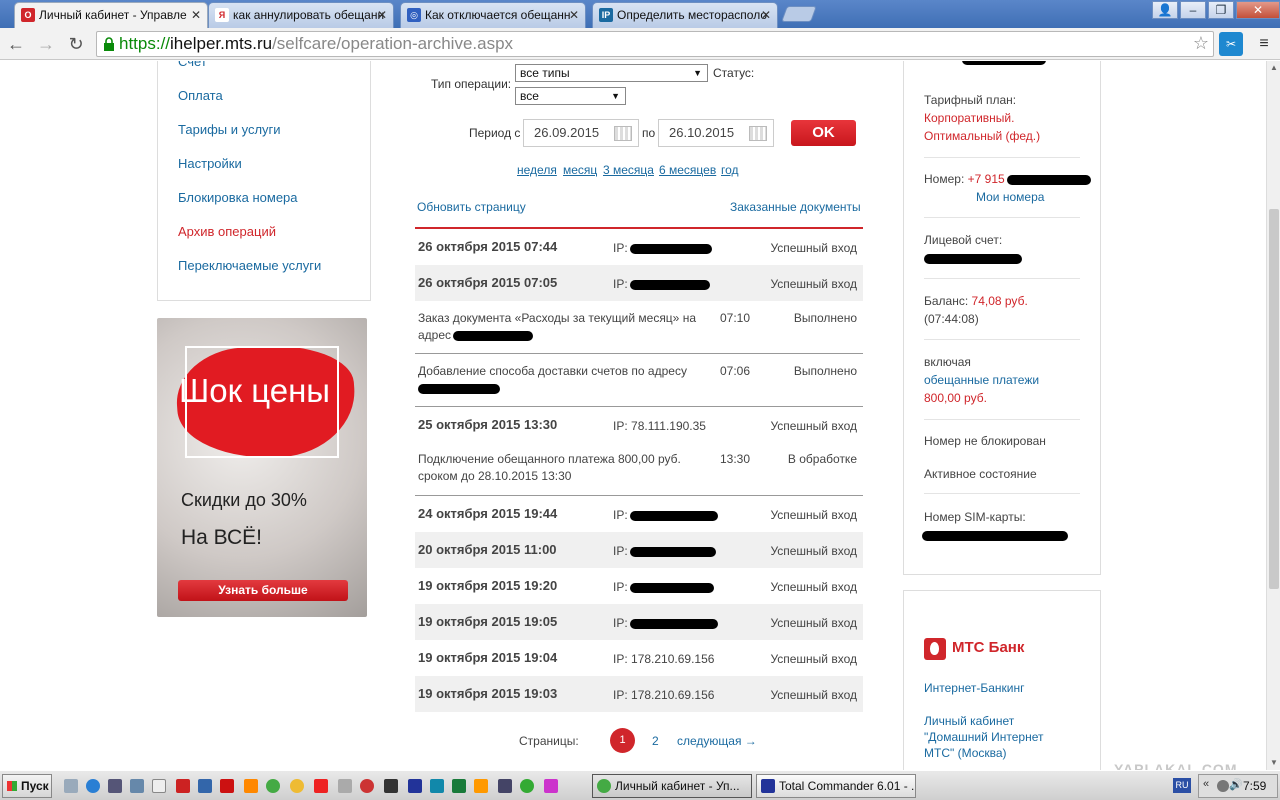 The image size is (1280, 800). Describe the element at coordinates (488, 585) in the screenshot. I see `operation-date: 19 октября 2015 19:20` at that location.